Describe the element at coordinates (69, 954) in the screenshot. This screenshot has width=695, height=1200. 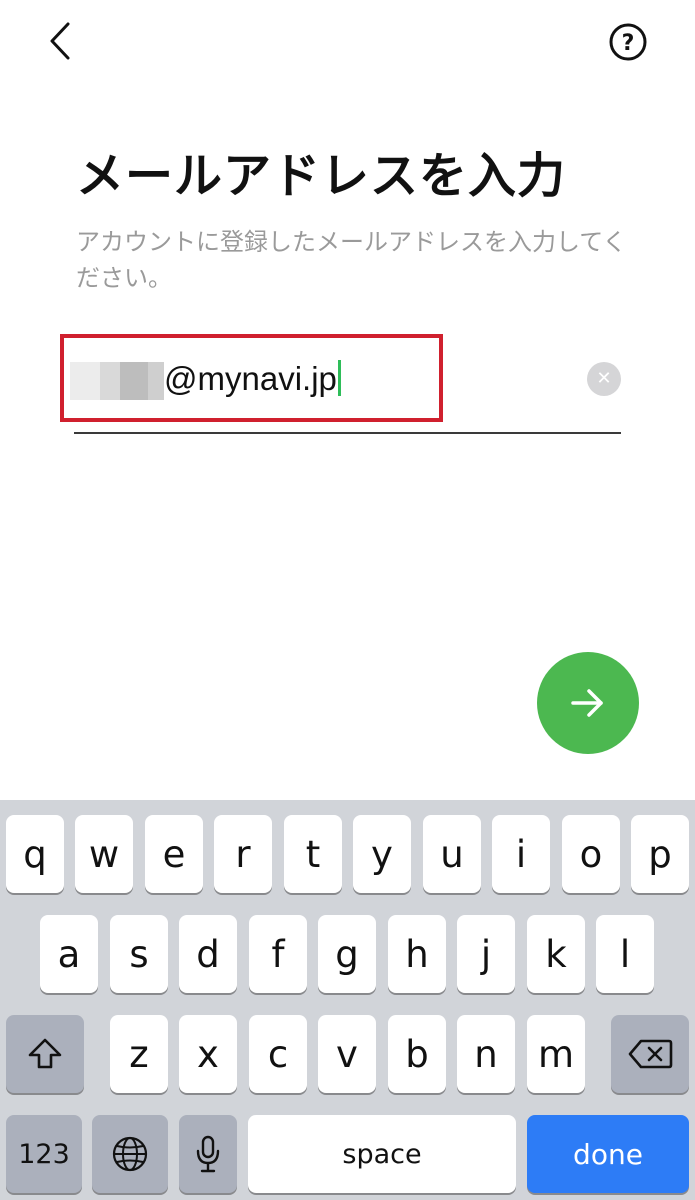
I see `key-a: a` at that location.